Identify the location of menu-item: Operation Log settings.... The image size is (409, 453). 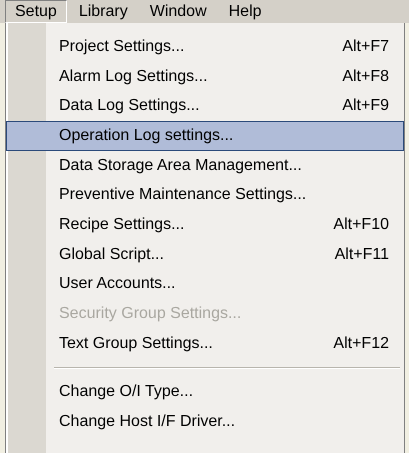
(205, 136).